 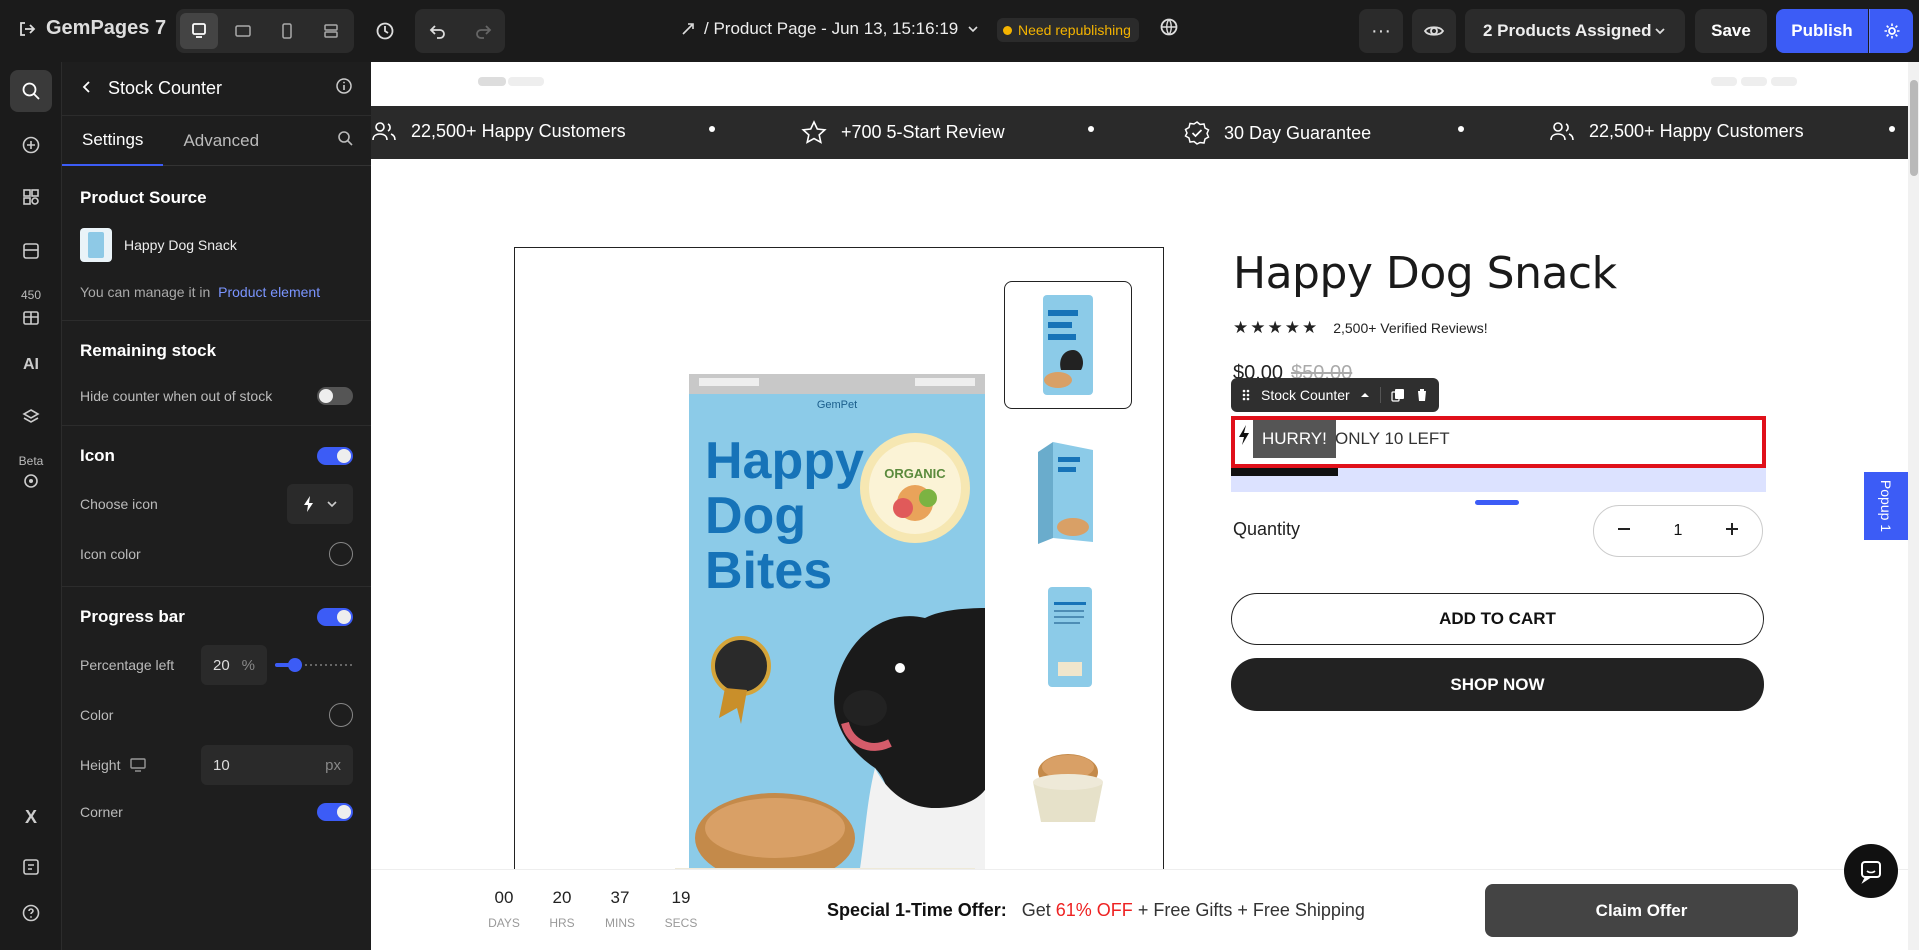 What do you see at coordinates (333, 765) in the screenshot?
I see `height-unit: px` at bounding box center [333, 765].